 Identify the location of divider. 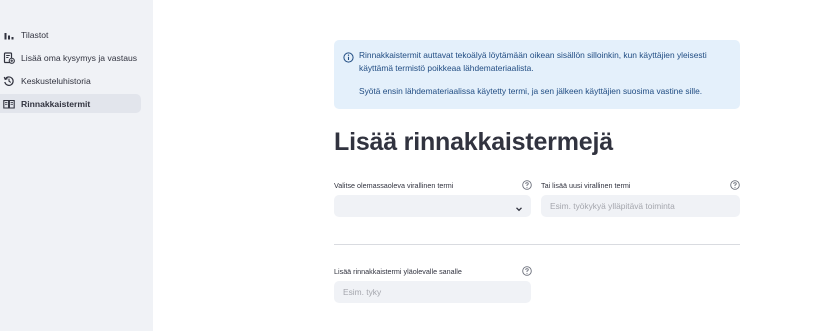
(537, 244).